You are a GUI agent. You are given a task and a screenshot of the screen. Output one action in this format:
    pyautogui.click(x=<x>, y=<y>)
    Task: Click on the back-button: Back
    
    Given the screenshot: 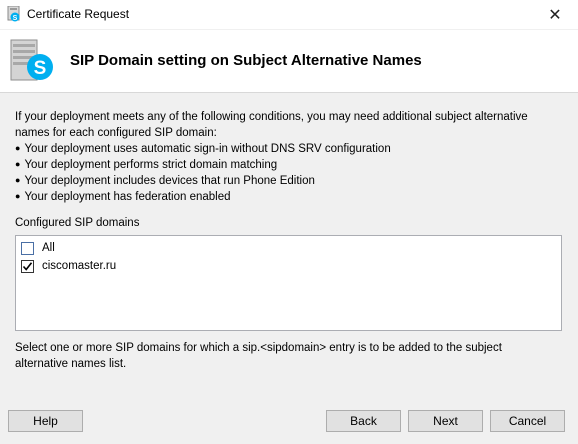 What is the action you would take?
    pyautogui.click(x=363, y=421)
    